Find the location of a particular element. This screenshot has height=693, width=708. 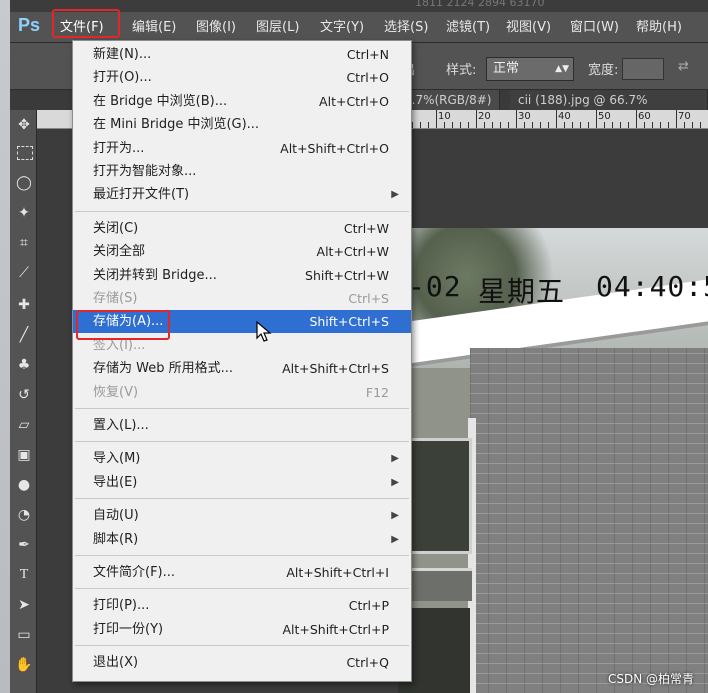

move-tool-icon: ✥ is located at coordinates (24, 125).